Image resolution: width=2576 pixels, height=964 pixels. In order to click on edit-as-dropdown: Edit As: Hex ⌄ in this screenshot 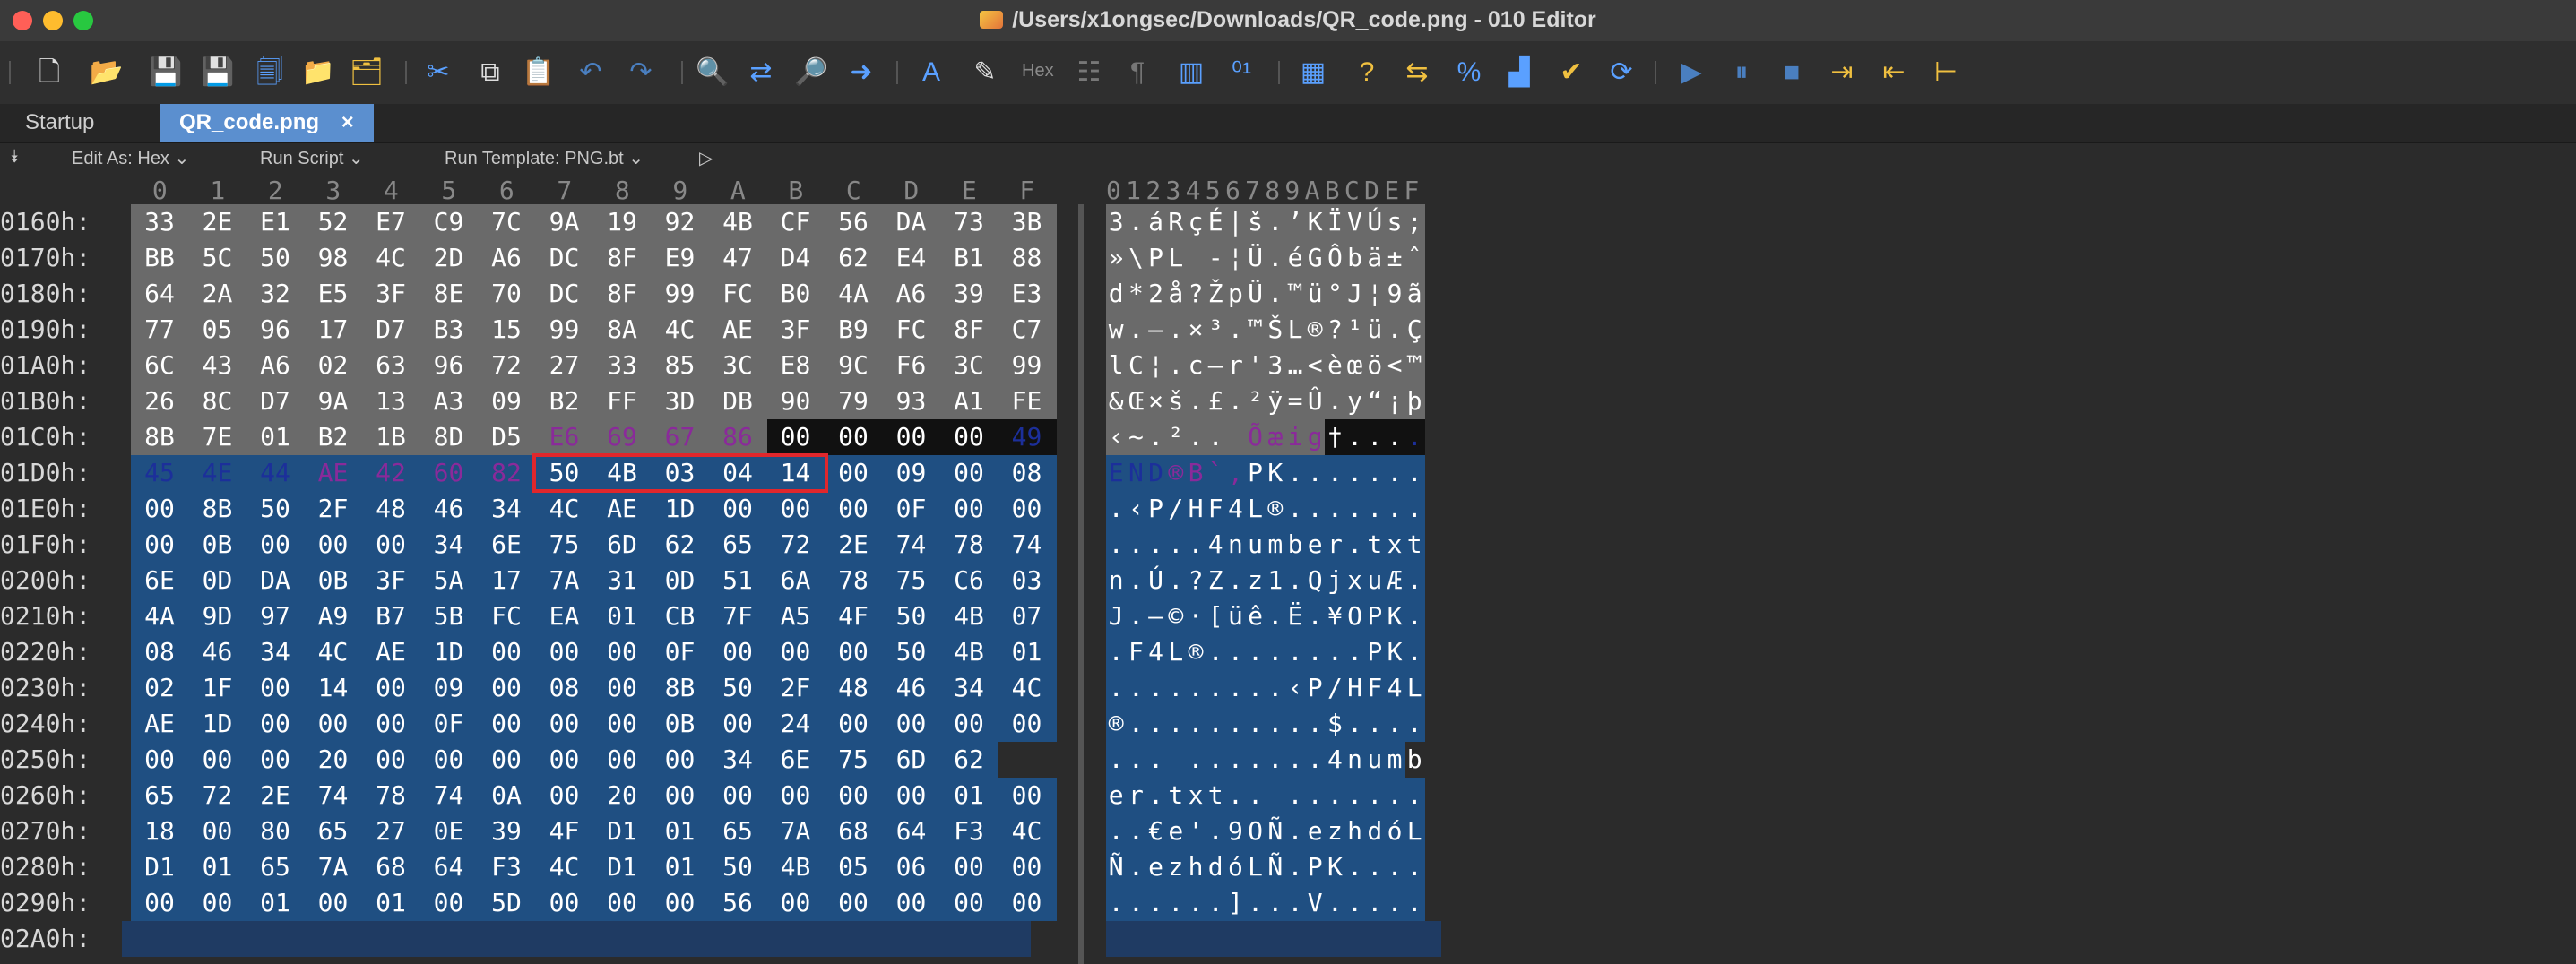, I will do `click(130, 158)`.